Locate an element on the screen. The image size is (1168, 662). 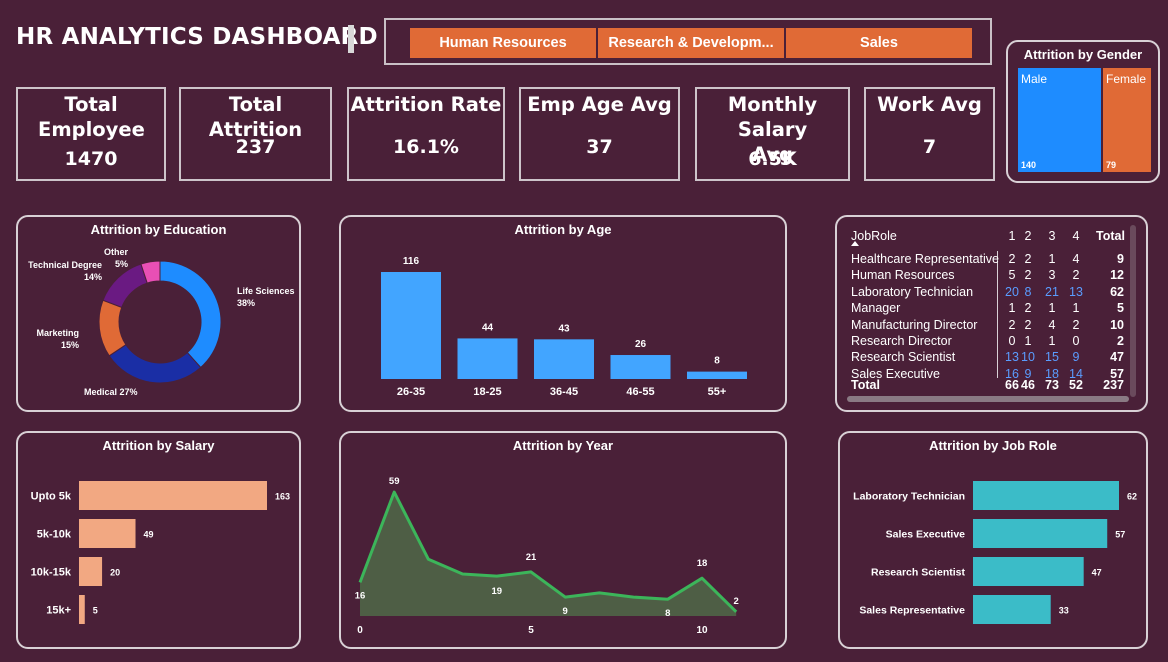
kpi-value: 37 is located at coordinates (599, 147).